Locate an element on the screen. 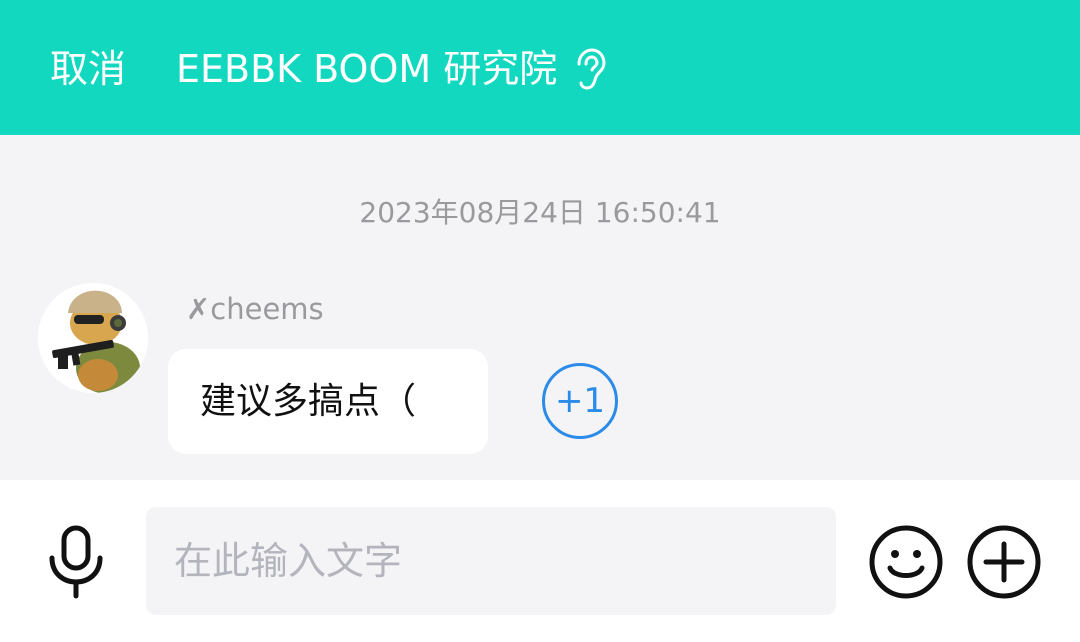 The height and width of the screenshot is (642, 1080). cancel-button: 取消 is located at coordinates (88, 69).